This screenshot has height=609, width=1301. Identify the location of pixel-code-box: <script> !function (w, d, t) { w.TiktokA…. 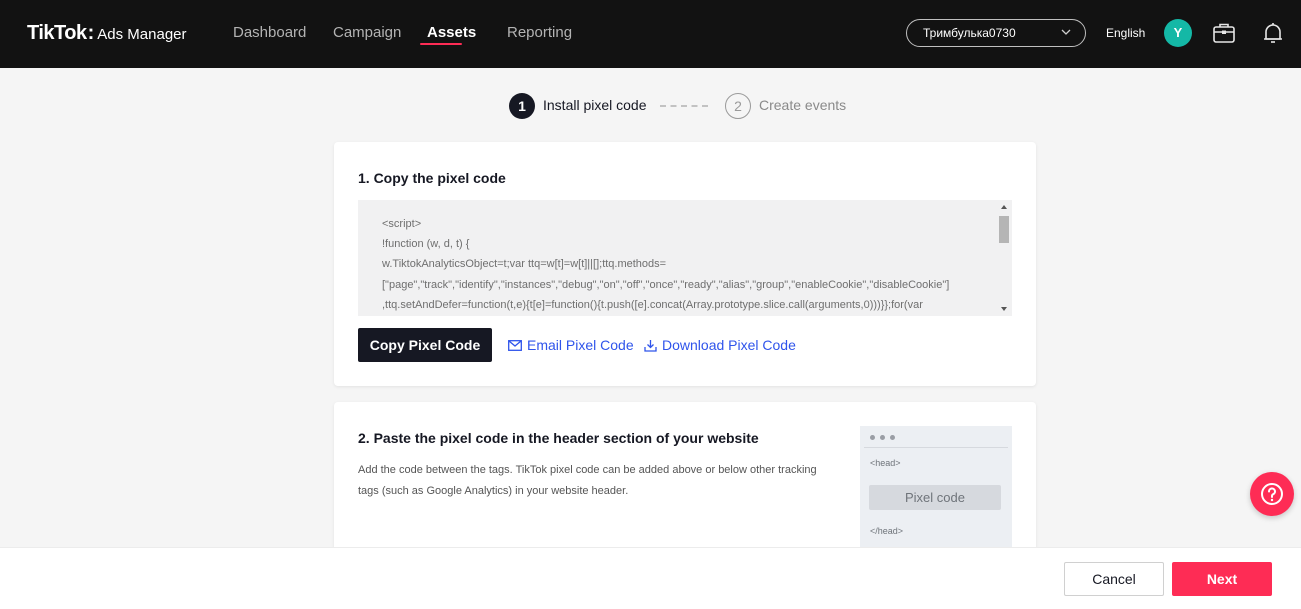
(685, 258).